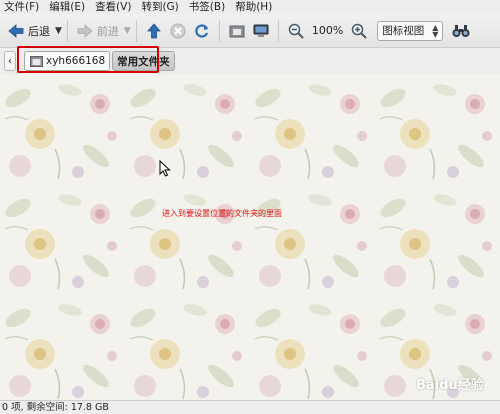  I want to click on annotation-highlight-box, so click(88, 59).